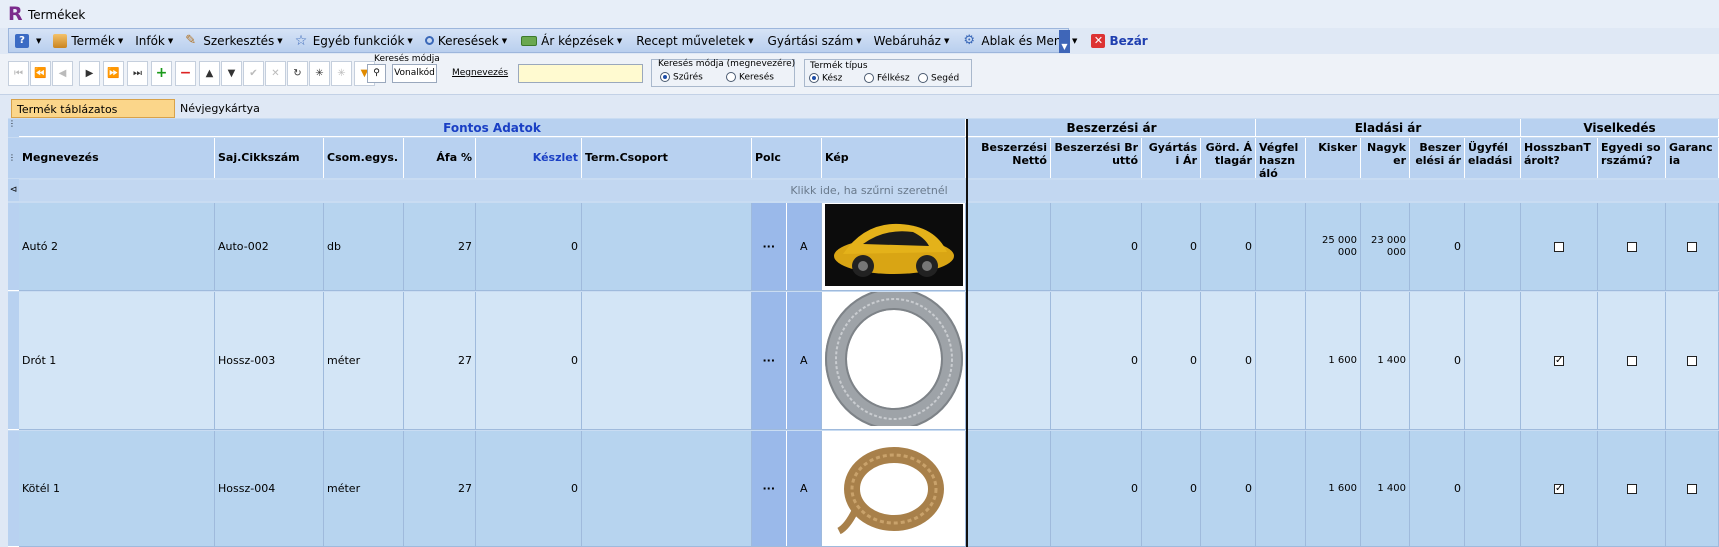  Describe the element at coordinates (681, 77) in the screenshot. I see `radio-szures: Szűrés` at that location.